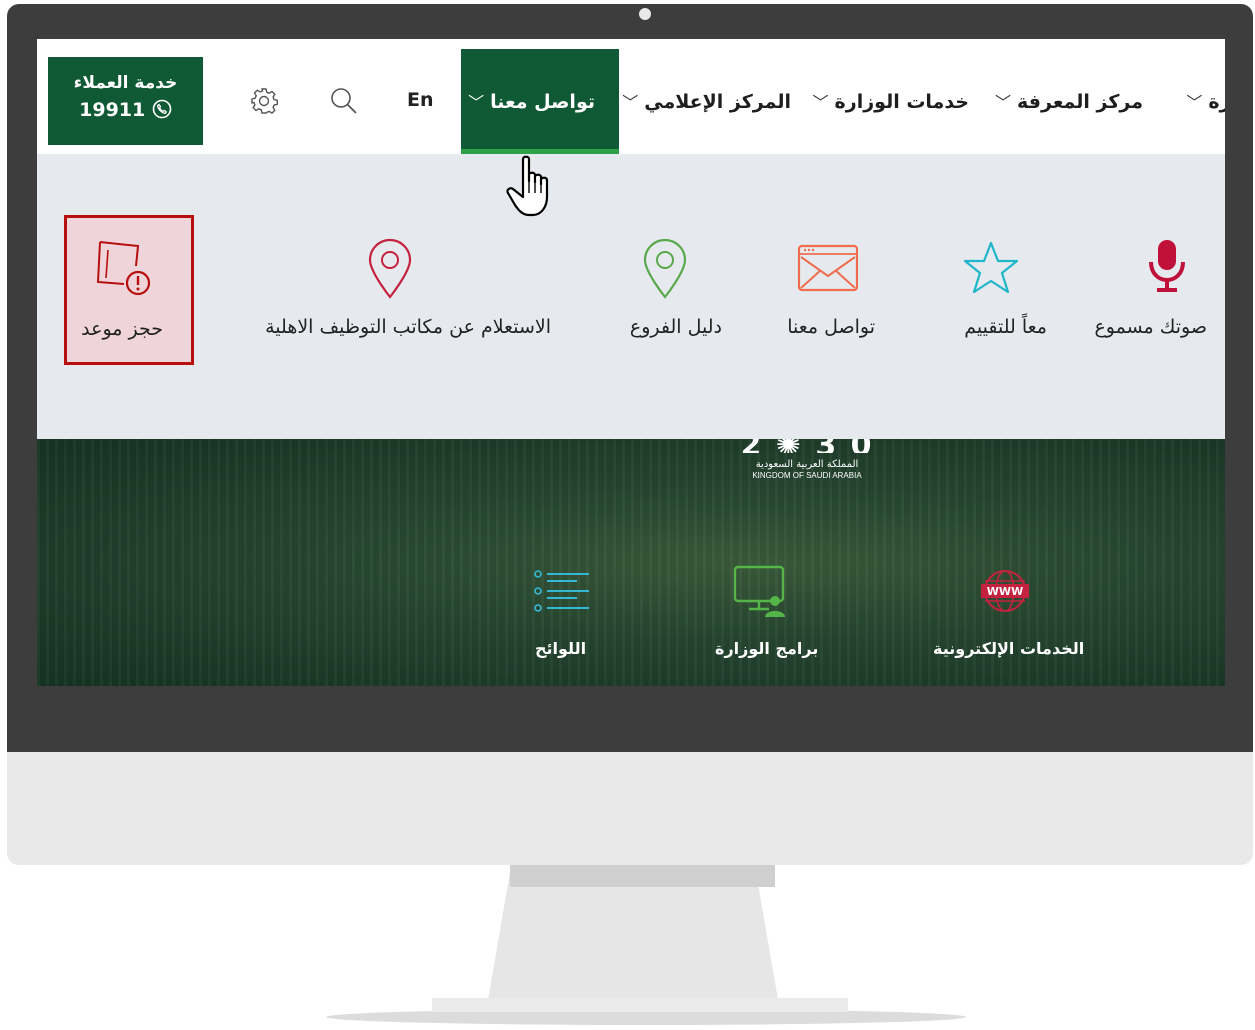 The height and width of the screenshot is (1030, 1255). What do you see at coordinates (1150, 327) in the screenshot?
I see `mega-item-your-voice-label: صوتك مسموع` at bounding box center [1150, 327].